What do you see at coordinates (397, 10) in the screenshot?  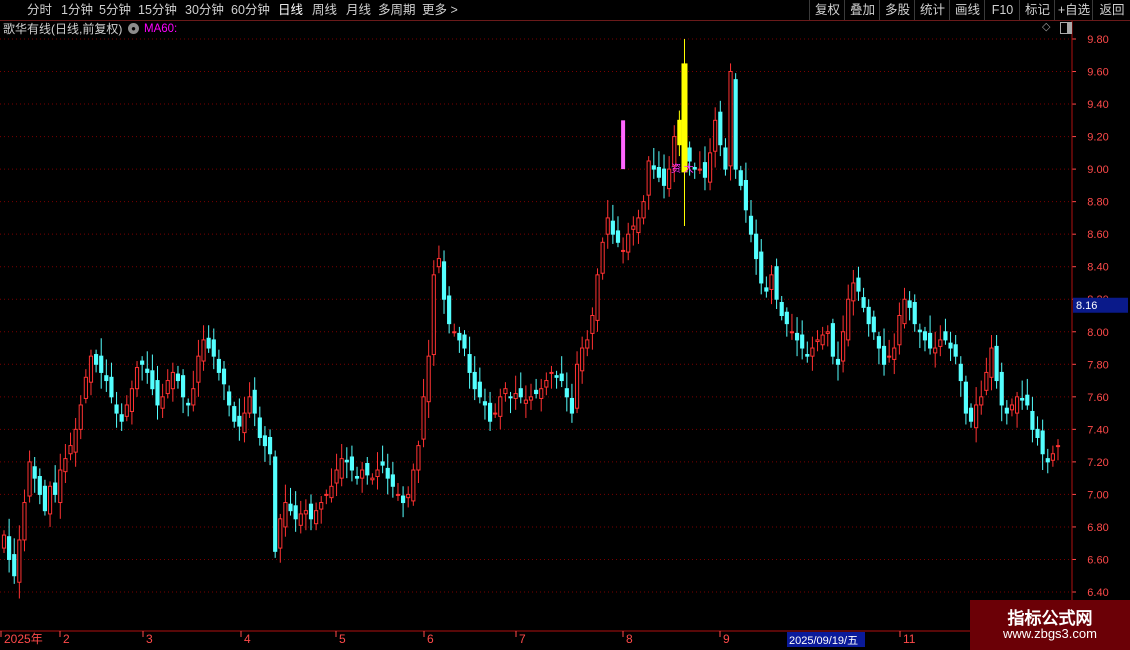 I see `period-tab-9: 多周期` at bounding box center [397, 10].